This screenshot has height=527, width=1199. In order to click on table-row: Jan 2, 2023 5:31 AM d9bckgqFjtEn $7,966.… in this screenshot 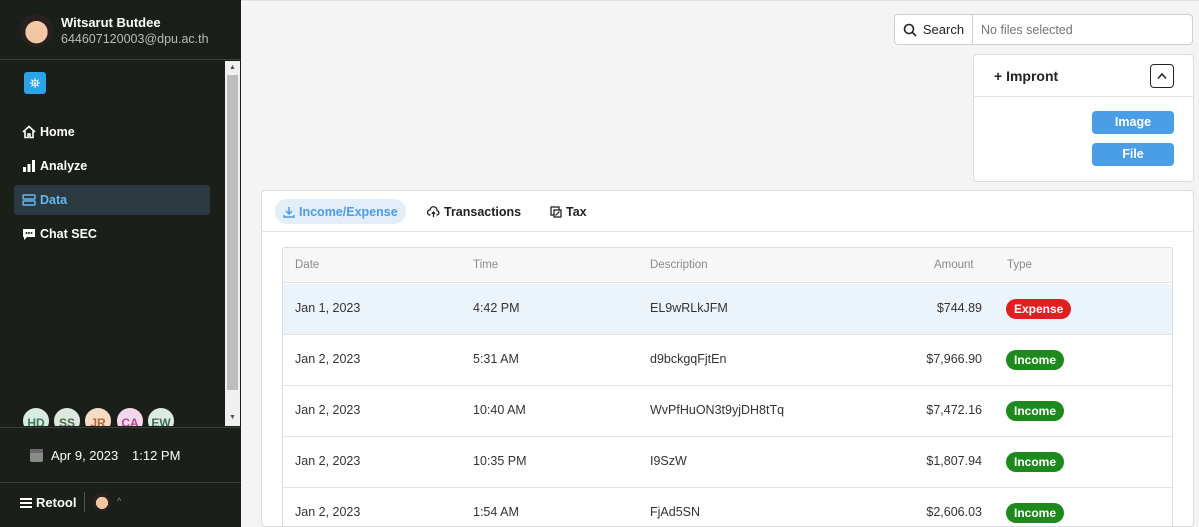, I will do `click(727, 360)`.